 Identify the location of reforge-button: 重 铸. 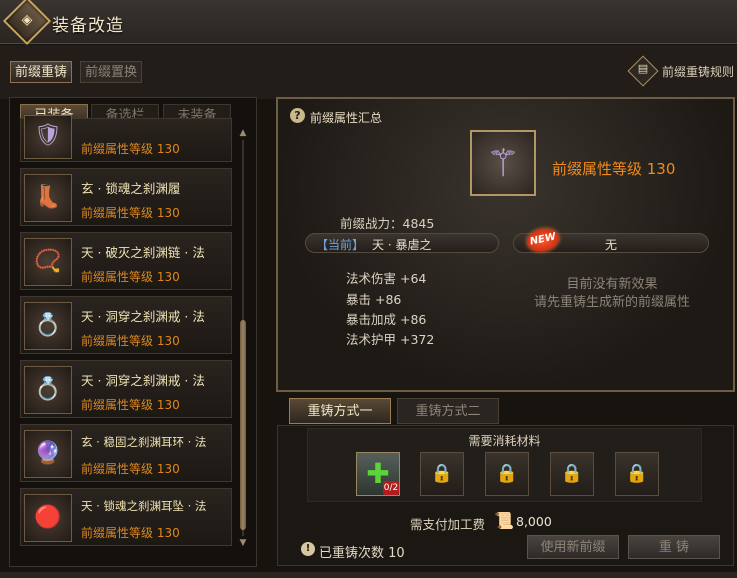
(674, 547).